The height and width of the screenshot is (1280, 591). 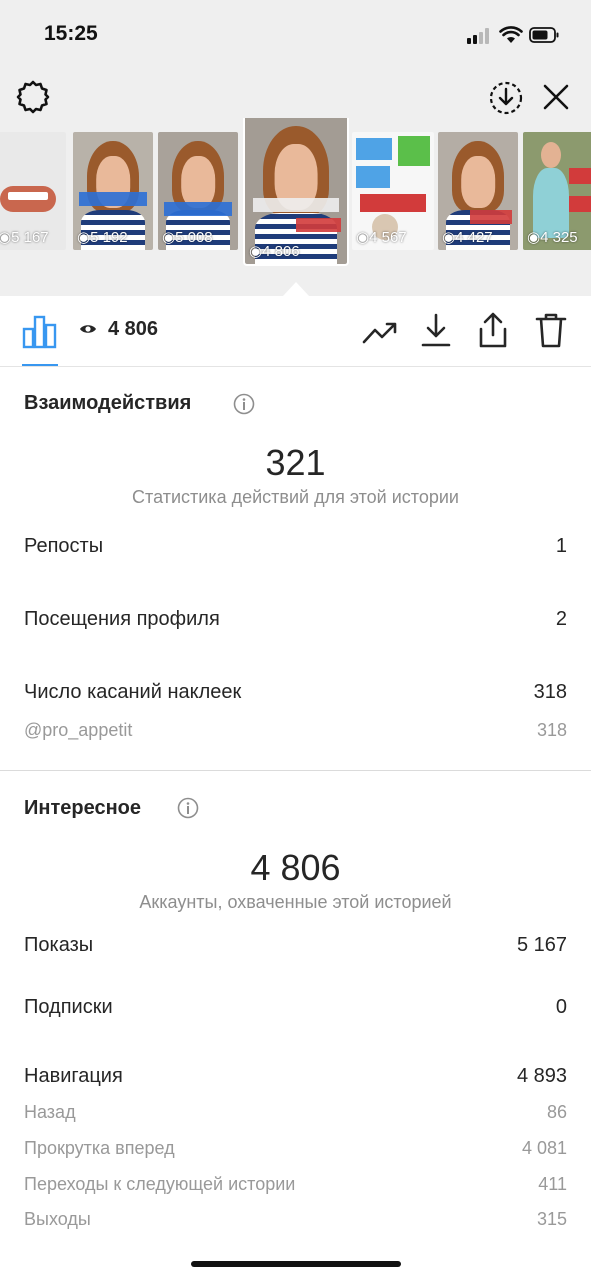 I want to click on wifi-icon, so click(x=511, y=34).